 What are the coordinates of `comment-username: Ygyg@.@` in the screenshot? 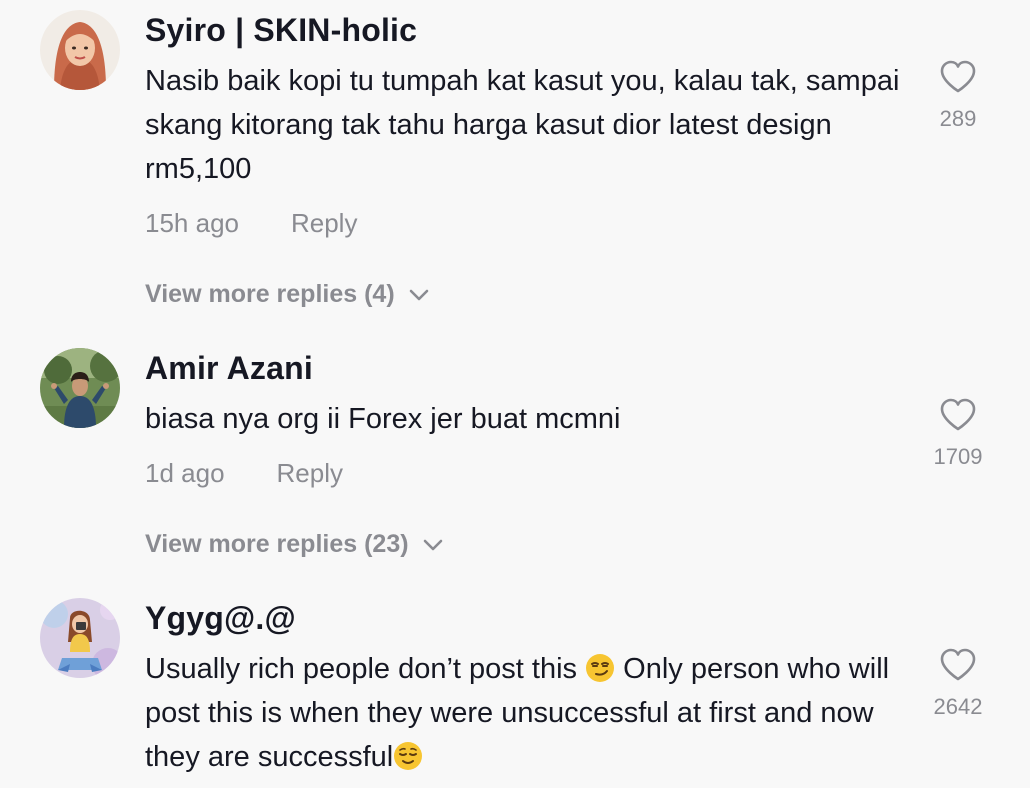 It's located at (220, 618).